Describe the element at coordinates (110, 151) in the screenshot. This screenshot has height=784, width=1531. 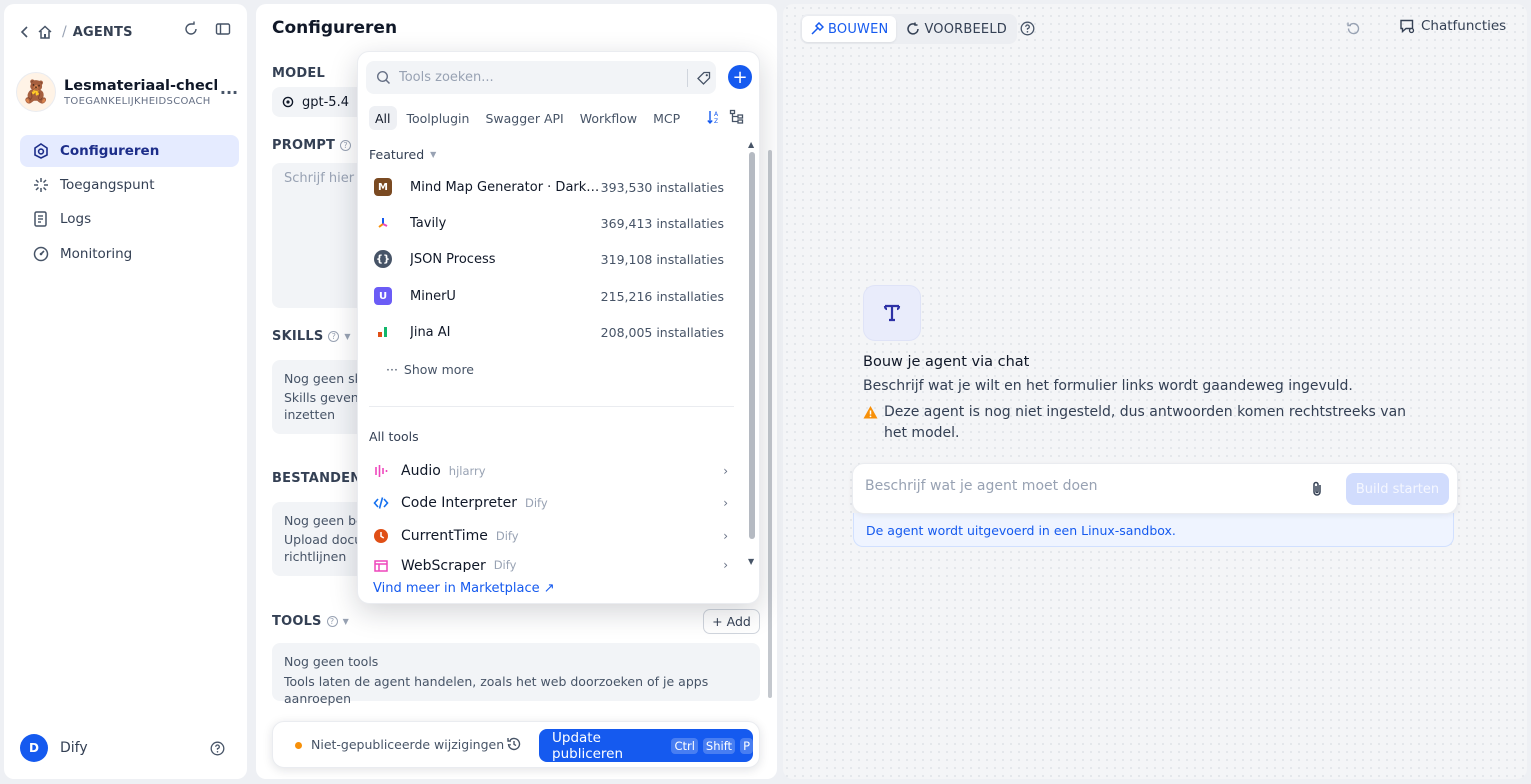
I see `nav-label: Configureren` at that location.